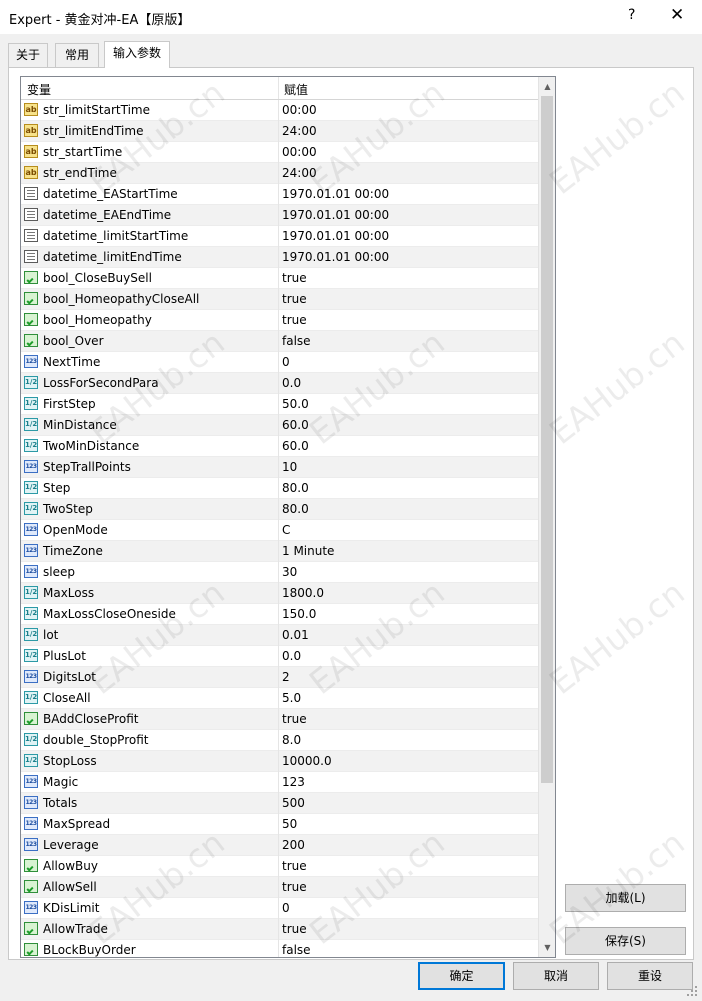 The width and height of the screenshot is (702, 1001). Describe the element at coordinates (299, 614) in the screenshot. I see `parameter-value: 150.0` at that location.